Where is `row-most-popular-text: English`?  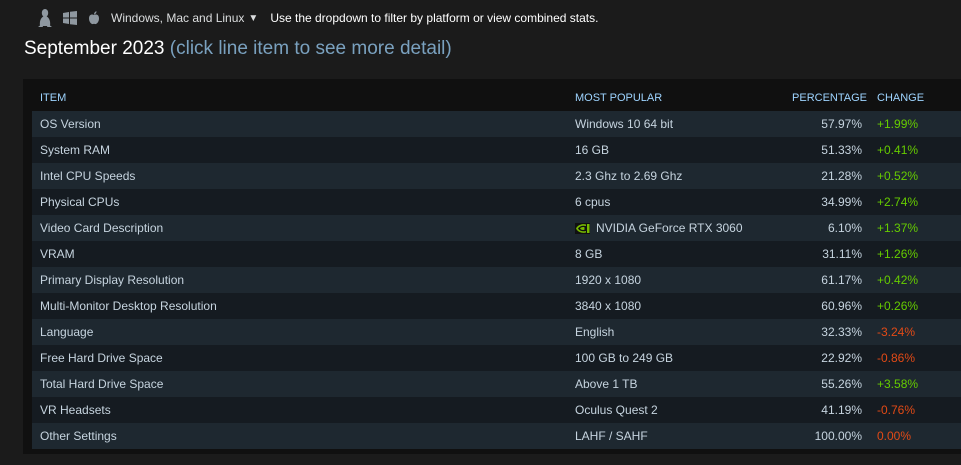
row-most-popular-text: English is located at coordinates (595, 332).